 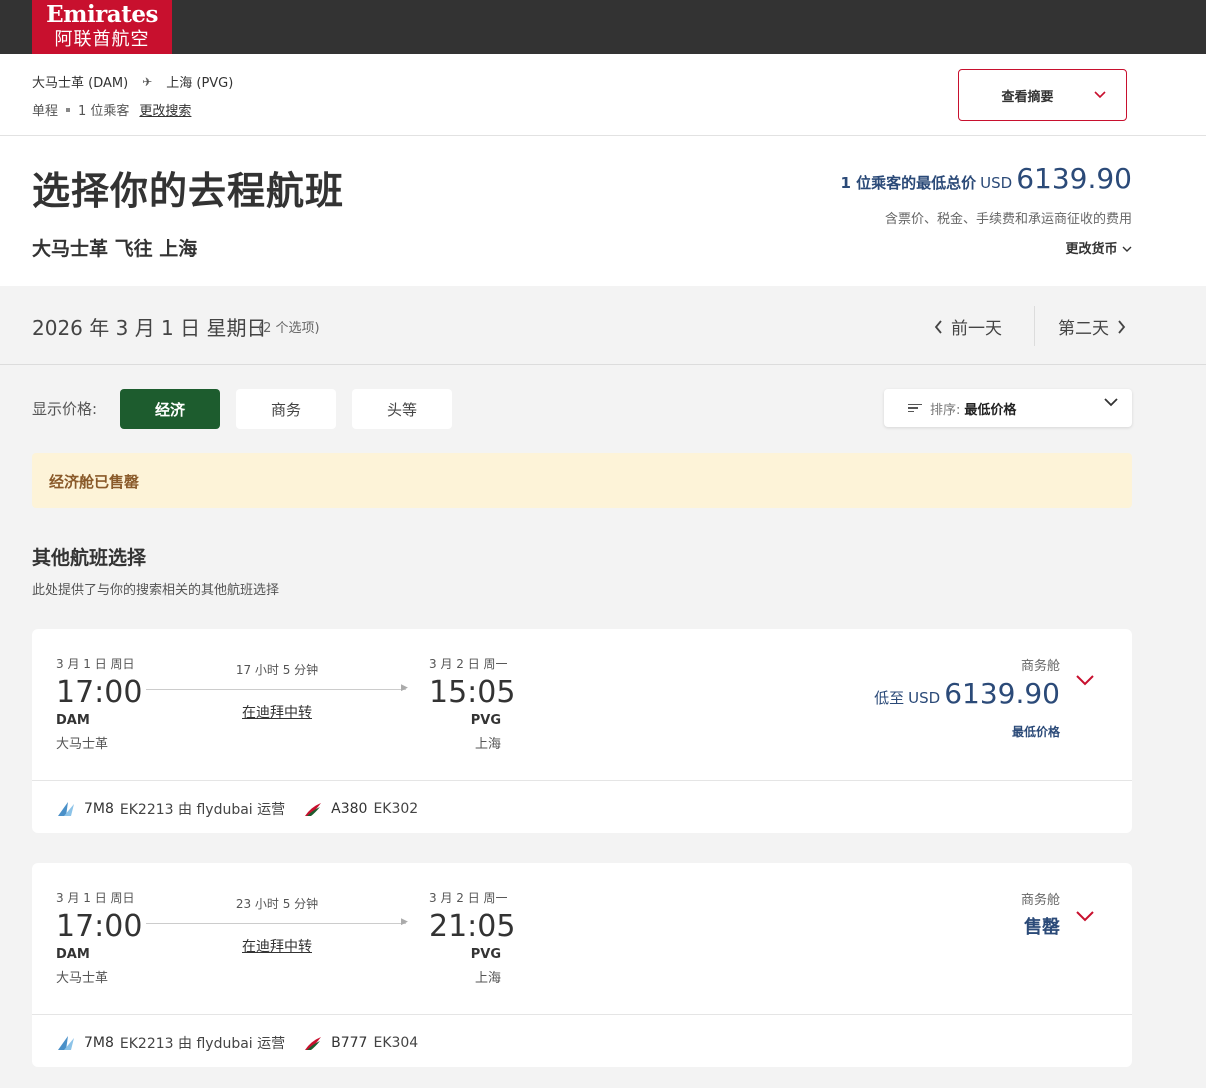 What do you see at coordinates (82, 744) in the screenshot?
I see `departure-city: 大马士革` at bounding box center [82, 744].